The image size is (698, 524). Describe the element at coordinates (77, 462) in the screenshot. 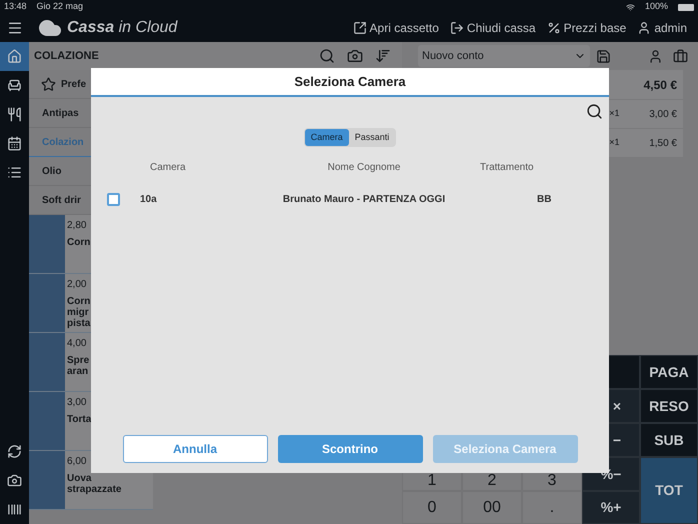

I see `product-price: 6,00` at that location.